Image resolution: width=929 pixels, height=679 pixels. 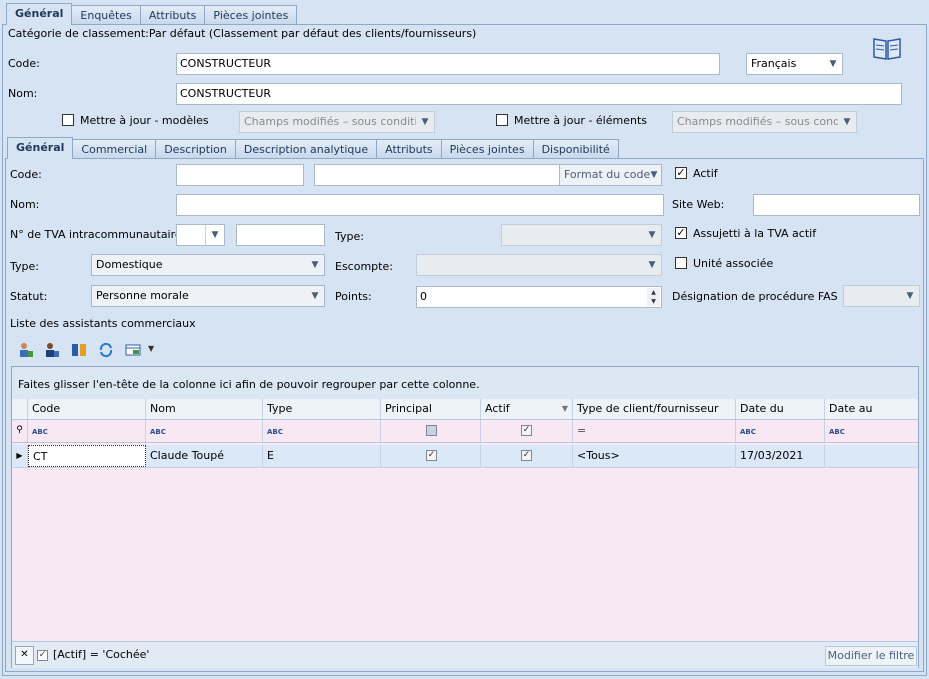 What do you see at coordinates (780, 431) in the screenshot?
I see `filter-date-du: ABC` at bounding box center [780, 431].